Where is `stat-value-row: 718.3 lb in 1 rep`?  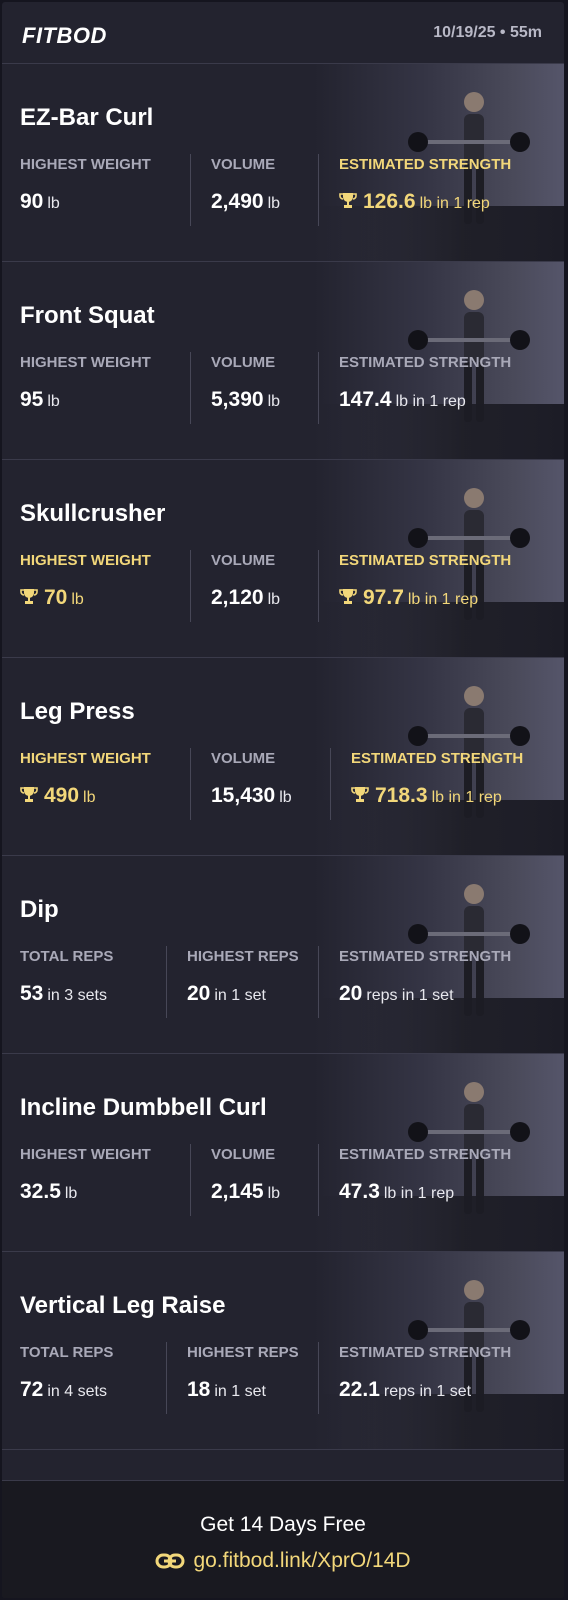 stat-value-row: 718.3 lb in 1 rep is located at coordinates (426, 796).